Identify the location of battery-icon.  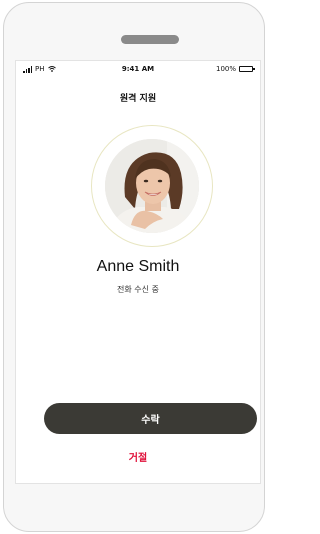
(247, 69).